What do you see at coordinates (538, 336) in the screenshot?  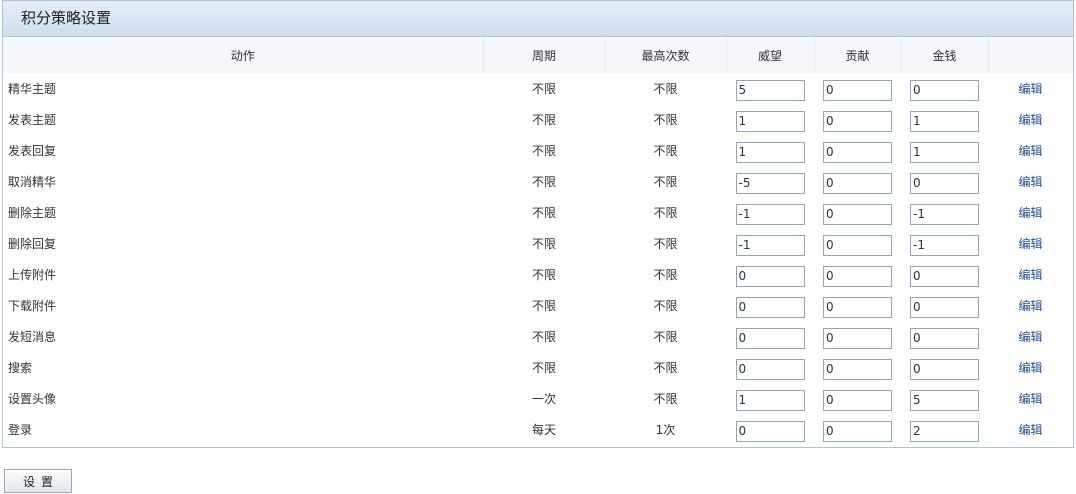 I see `table-row: 发短消息 不限 不限 编辑` at bounding box center [538, 336].